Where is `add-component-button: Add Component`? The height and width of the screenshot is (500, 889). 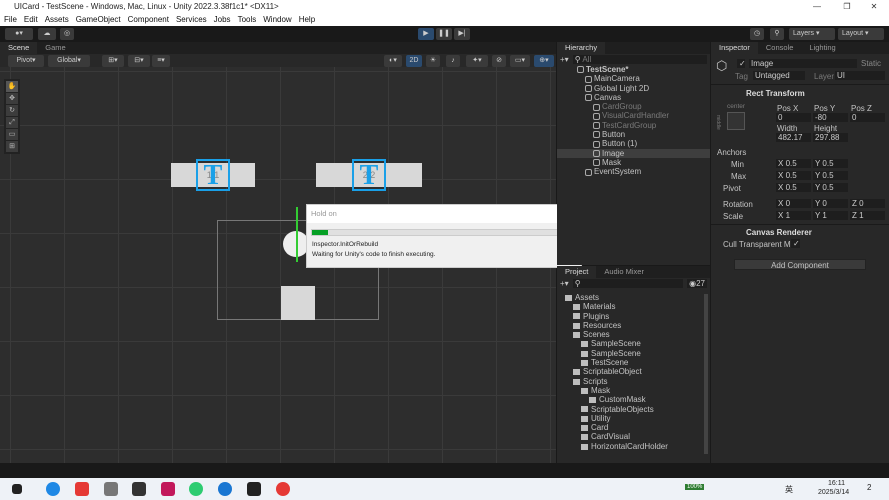
add-component-button: Add Component is located at coordinates (800, 264).